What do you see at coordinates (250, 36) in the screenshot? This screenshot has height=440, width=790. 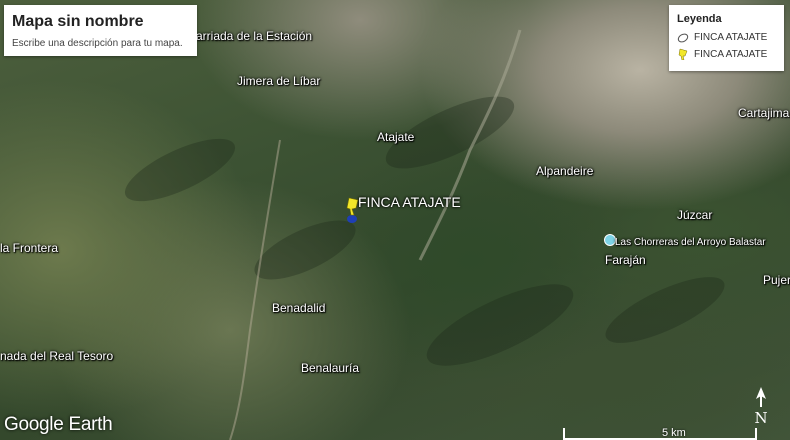 I see `place-label: Barriada de la Estación` at bounding box center [250, 36].